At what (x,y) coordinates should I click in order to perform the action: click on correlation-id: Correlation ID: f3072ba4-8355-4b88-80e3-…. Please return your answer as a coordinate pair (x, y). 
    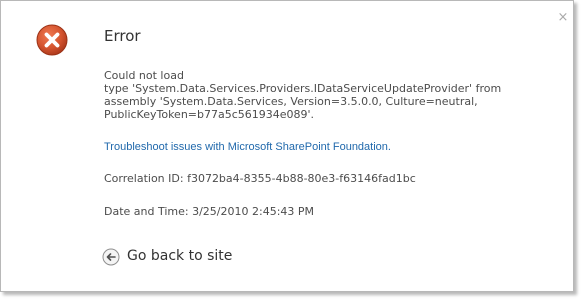
    Looking at the image, I should click on (260, 178).